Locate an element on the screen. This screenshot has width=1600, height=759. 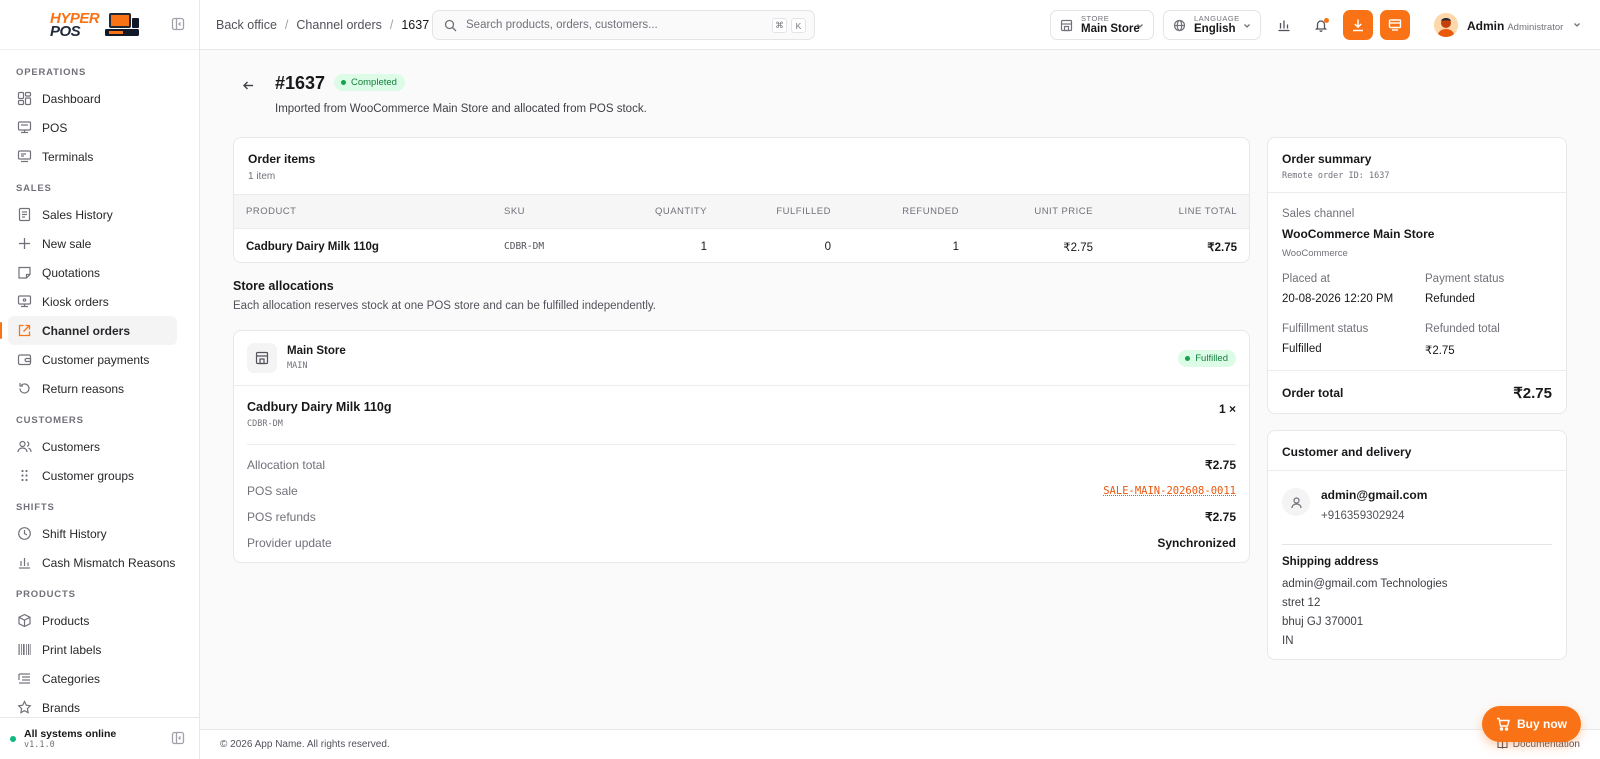
user-menu: Admin Administrator is located at coordinates (1508, 25).